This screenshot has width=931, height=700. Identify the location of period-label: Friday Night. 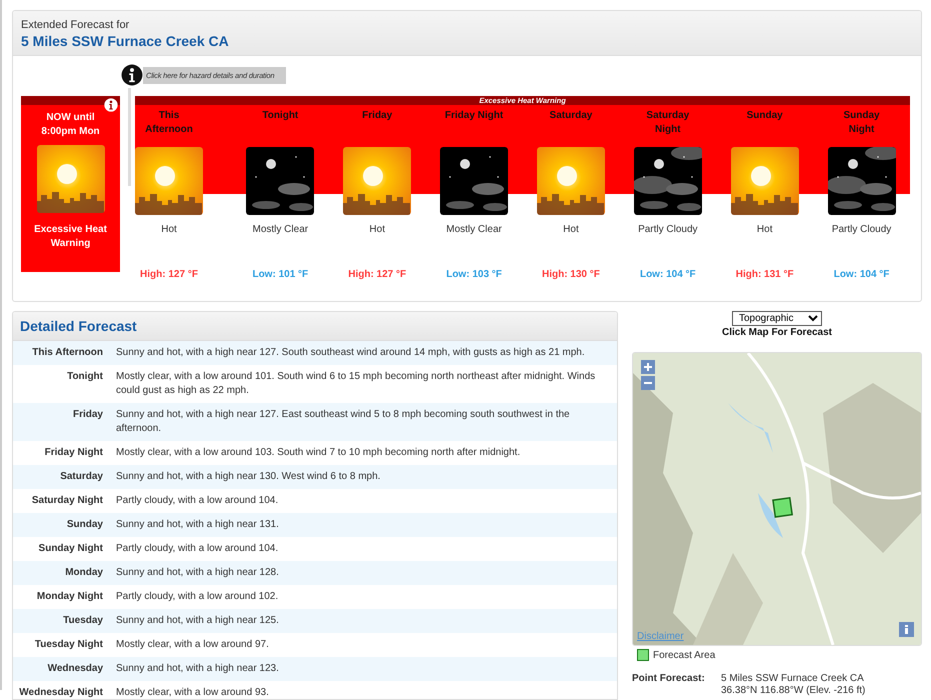
(73, 453).